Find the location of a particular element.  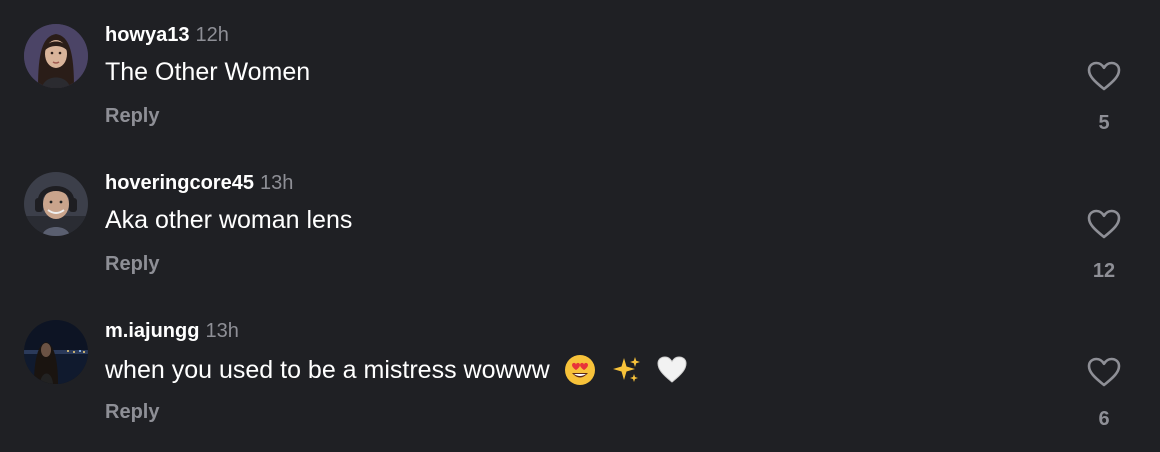

sparkles-emoji-icon is located at coordinates (626, 370).